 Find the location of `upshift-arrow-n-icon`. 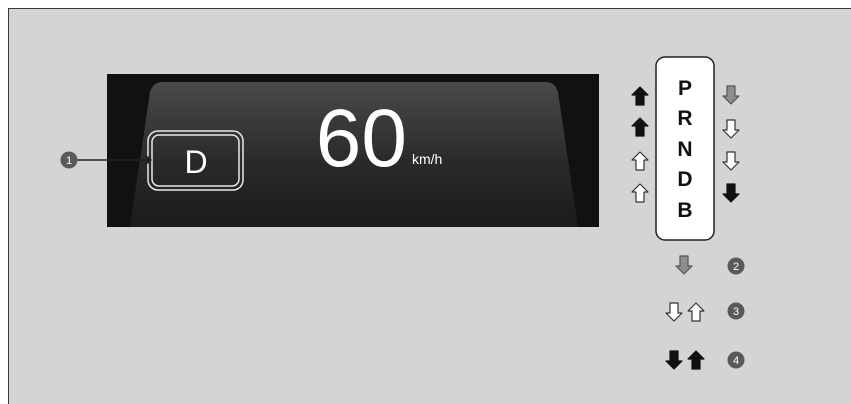

upshift-arrow-n-icon is located at coordinates (640, 161).